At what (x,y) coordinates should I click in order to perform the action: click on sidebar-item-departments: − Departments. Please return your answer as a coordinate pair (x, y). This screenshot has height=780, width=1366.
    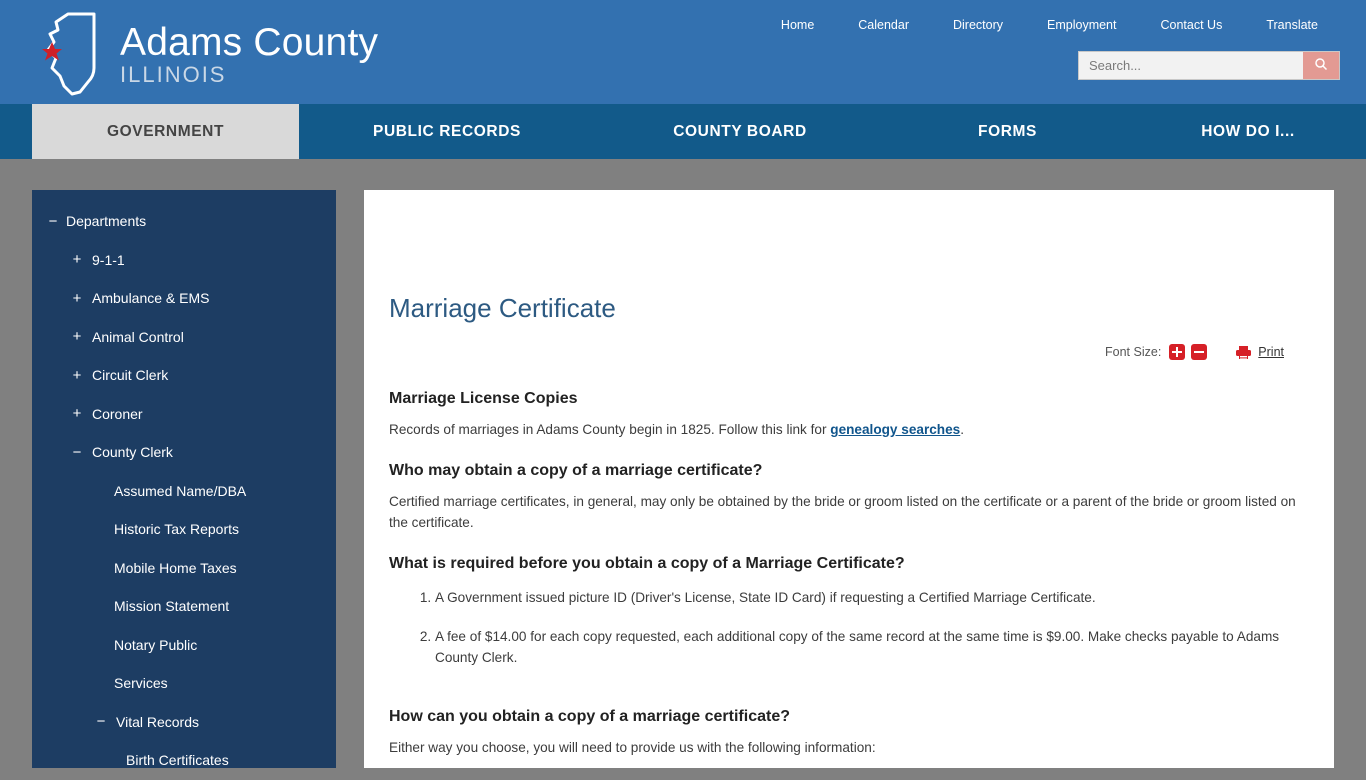
    Looking at the image, I should click on (184, 221).